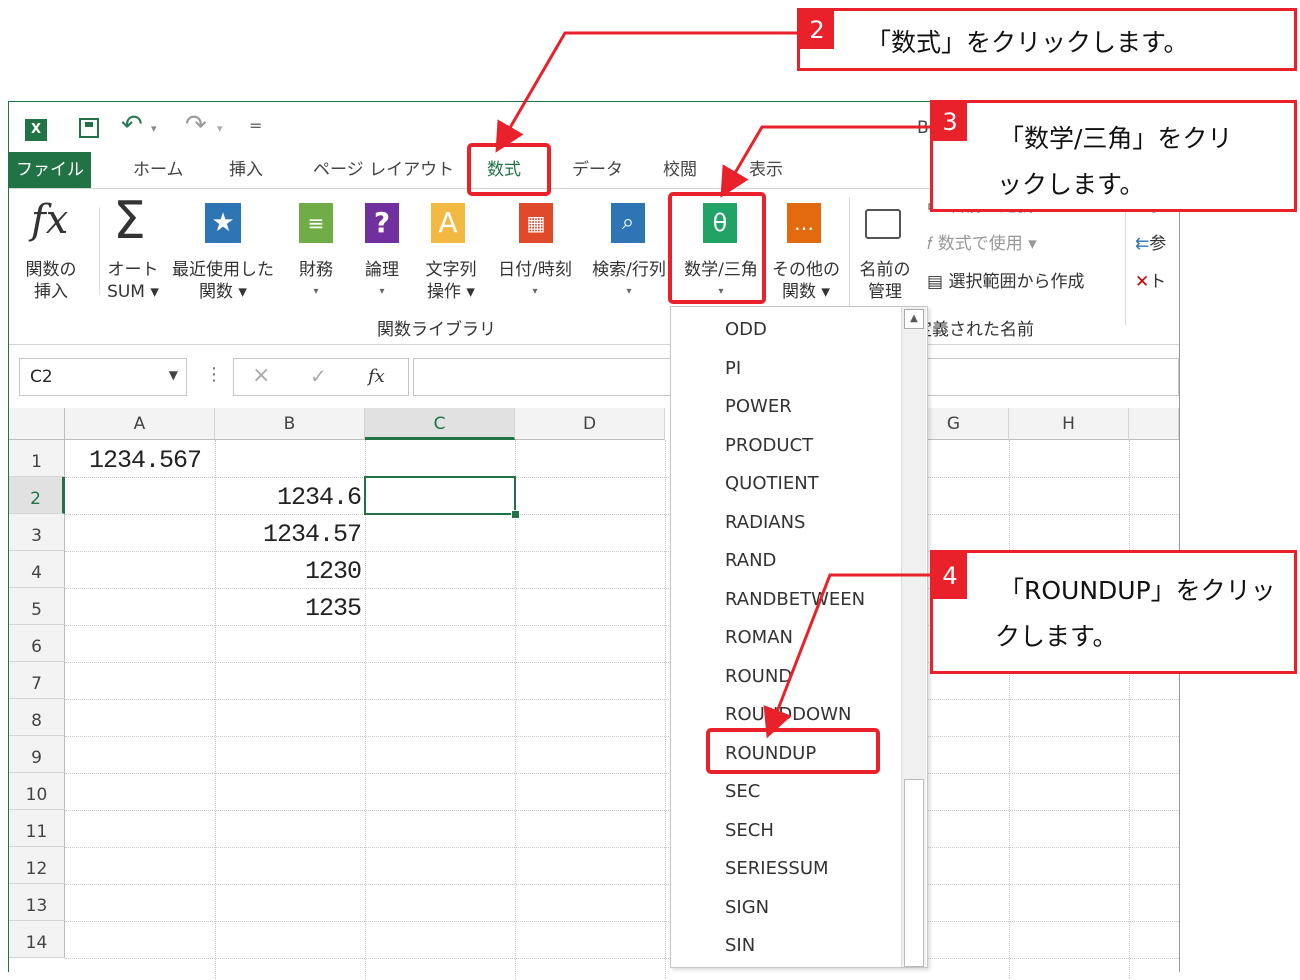 This screenshot has width=1300, height=980. Describe the element at coordinates (817, 30) in the screenshot. I see `step-number: 2` at that location.